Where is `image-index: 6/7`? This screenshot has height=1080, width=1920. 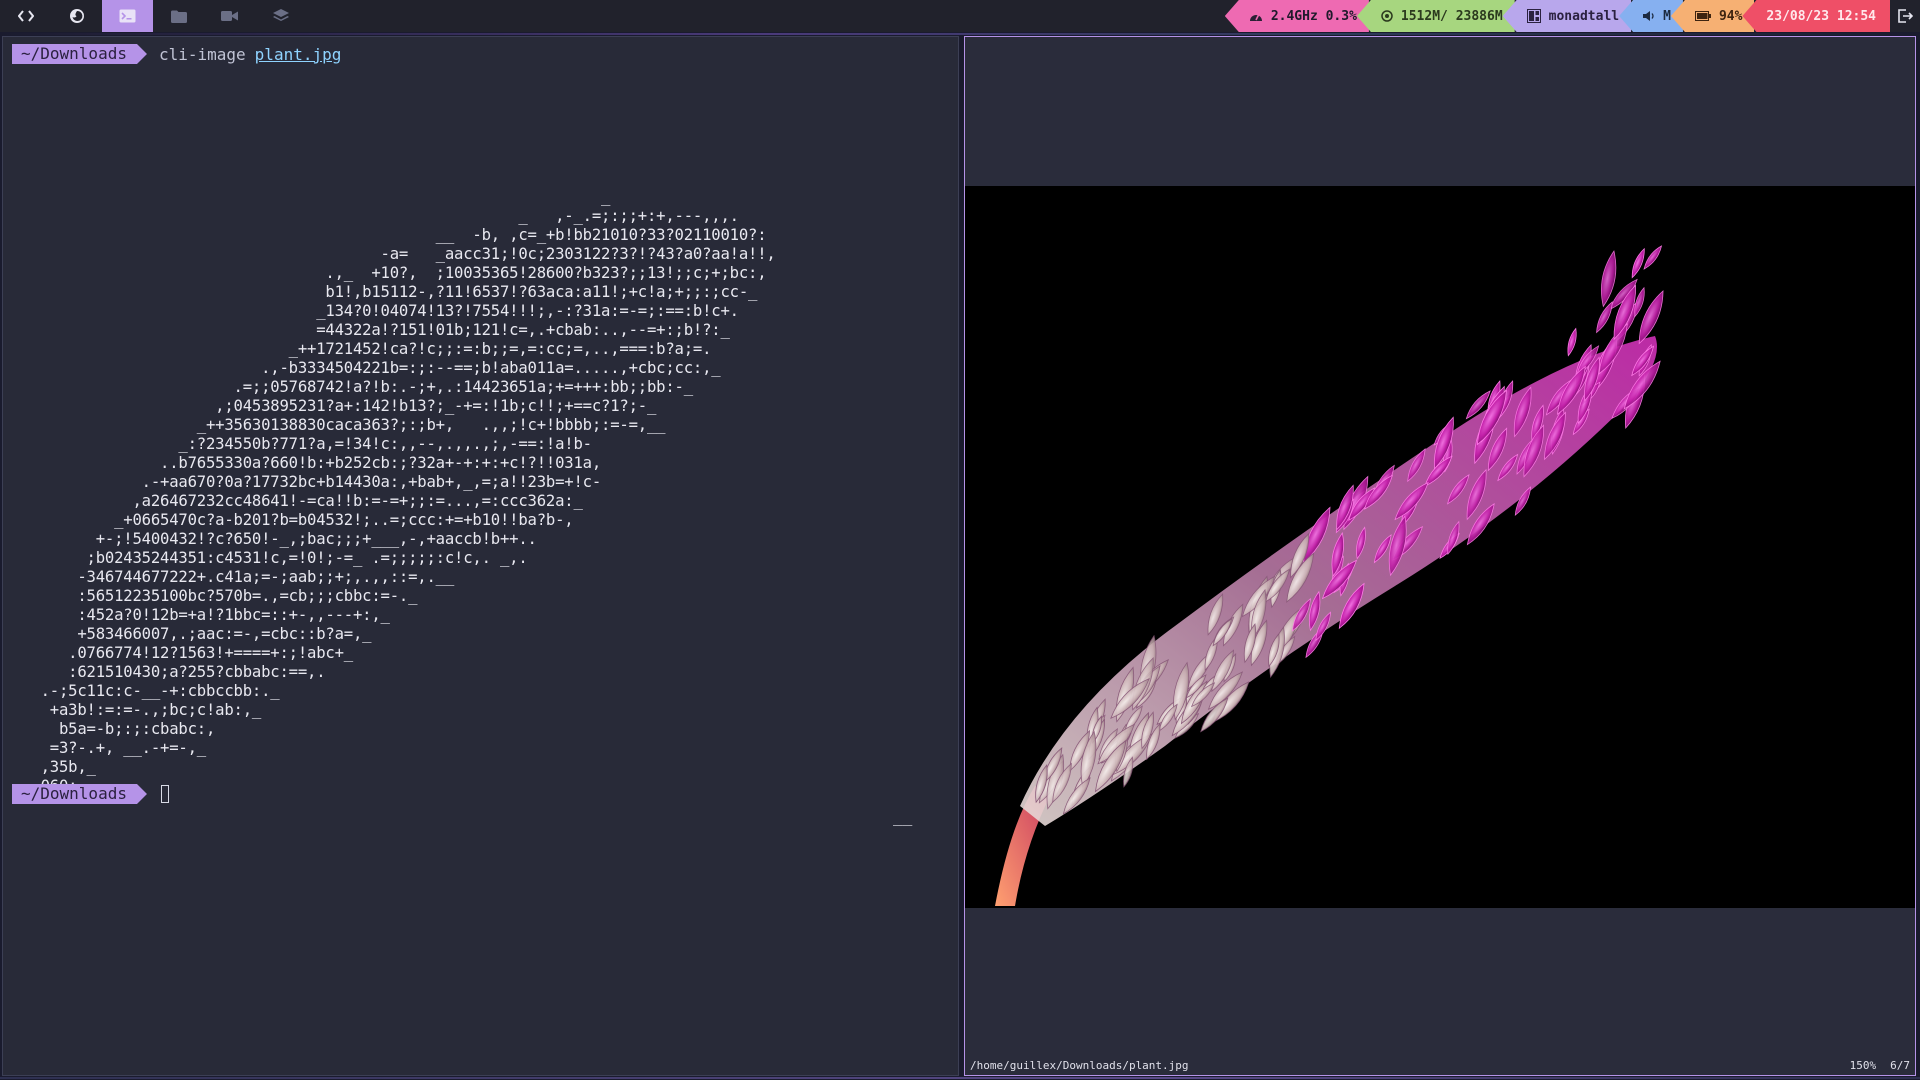
image-index: 6/7 is located at coordinates (1900, 1065).